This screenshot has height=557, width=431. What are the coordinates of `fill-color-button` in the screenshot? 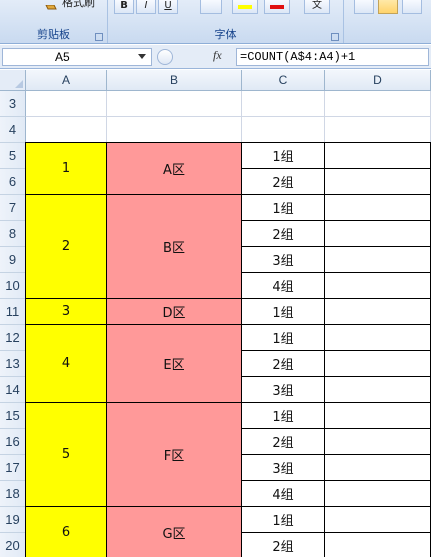 It's located at (245, 7).